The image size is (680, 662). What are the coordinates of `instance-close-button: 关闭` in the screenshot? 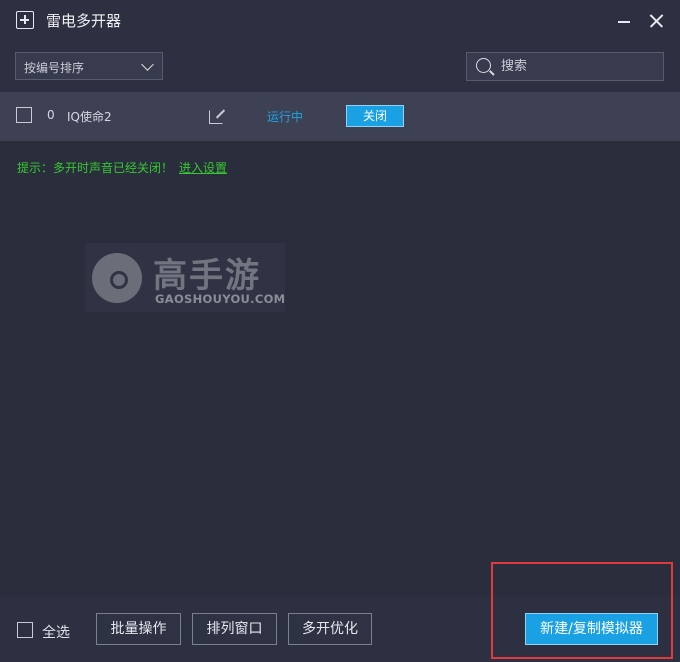 It's located at (375, 116).